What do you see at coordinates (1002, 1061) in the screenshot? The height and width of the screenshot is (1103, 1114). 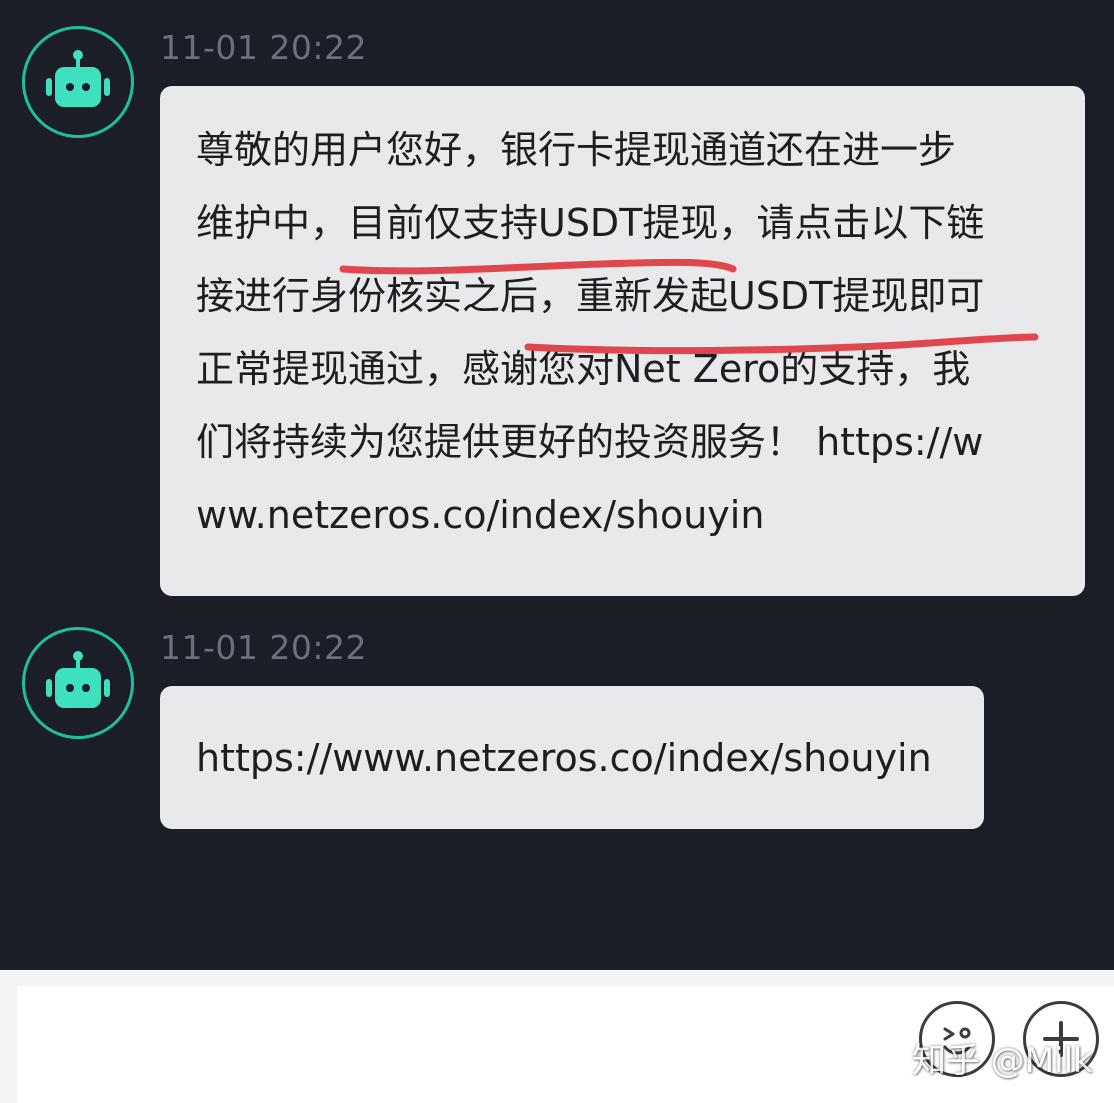 I see `watermark: 知乎 @Milk` at bounding box center [1002, 1061].